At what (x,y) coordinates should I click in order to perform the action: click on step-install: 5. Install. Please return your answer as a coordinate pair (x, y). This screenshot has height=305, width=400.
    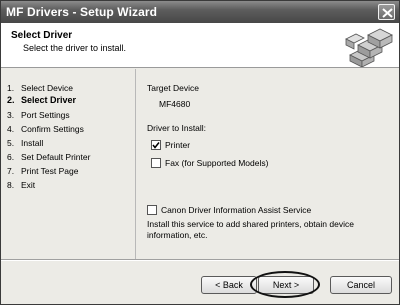
    Looking at the image, I should click on (25, 143).